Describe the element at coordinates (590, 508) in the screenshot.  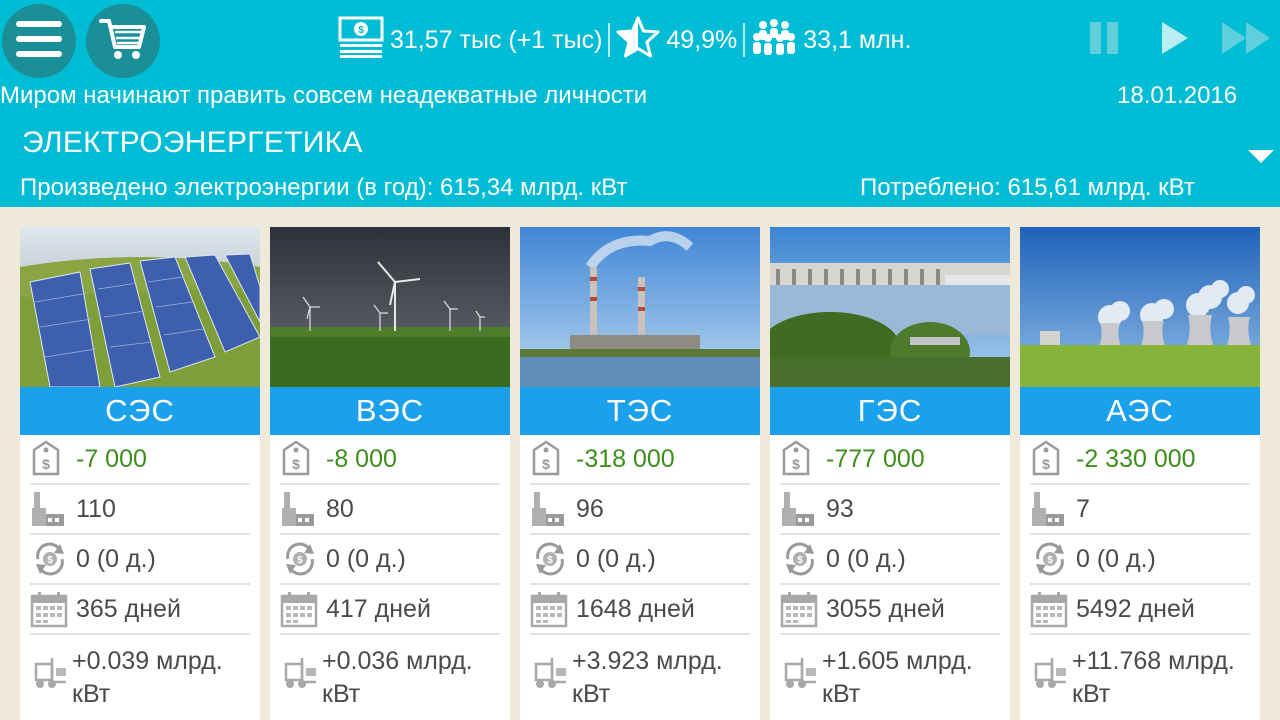
I see `count-value: 96` at that location.